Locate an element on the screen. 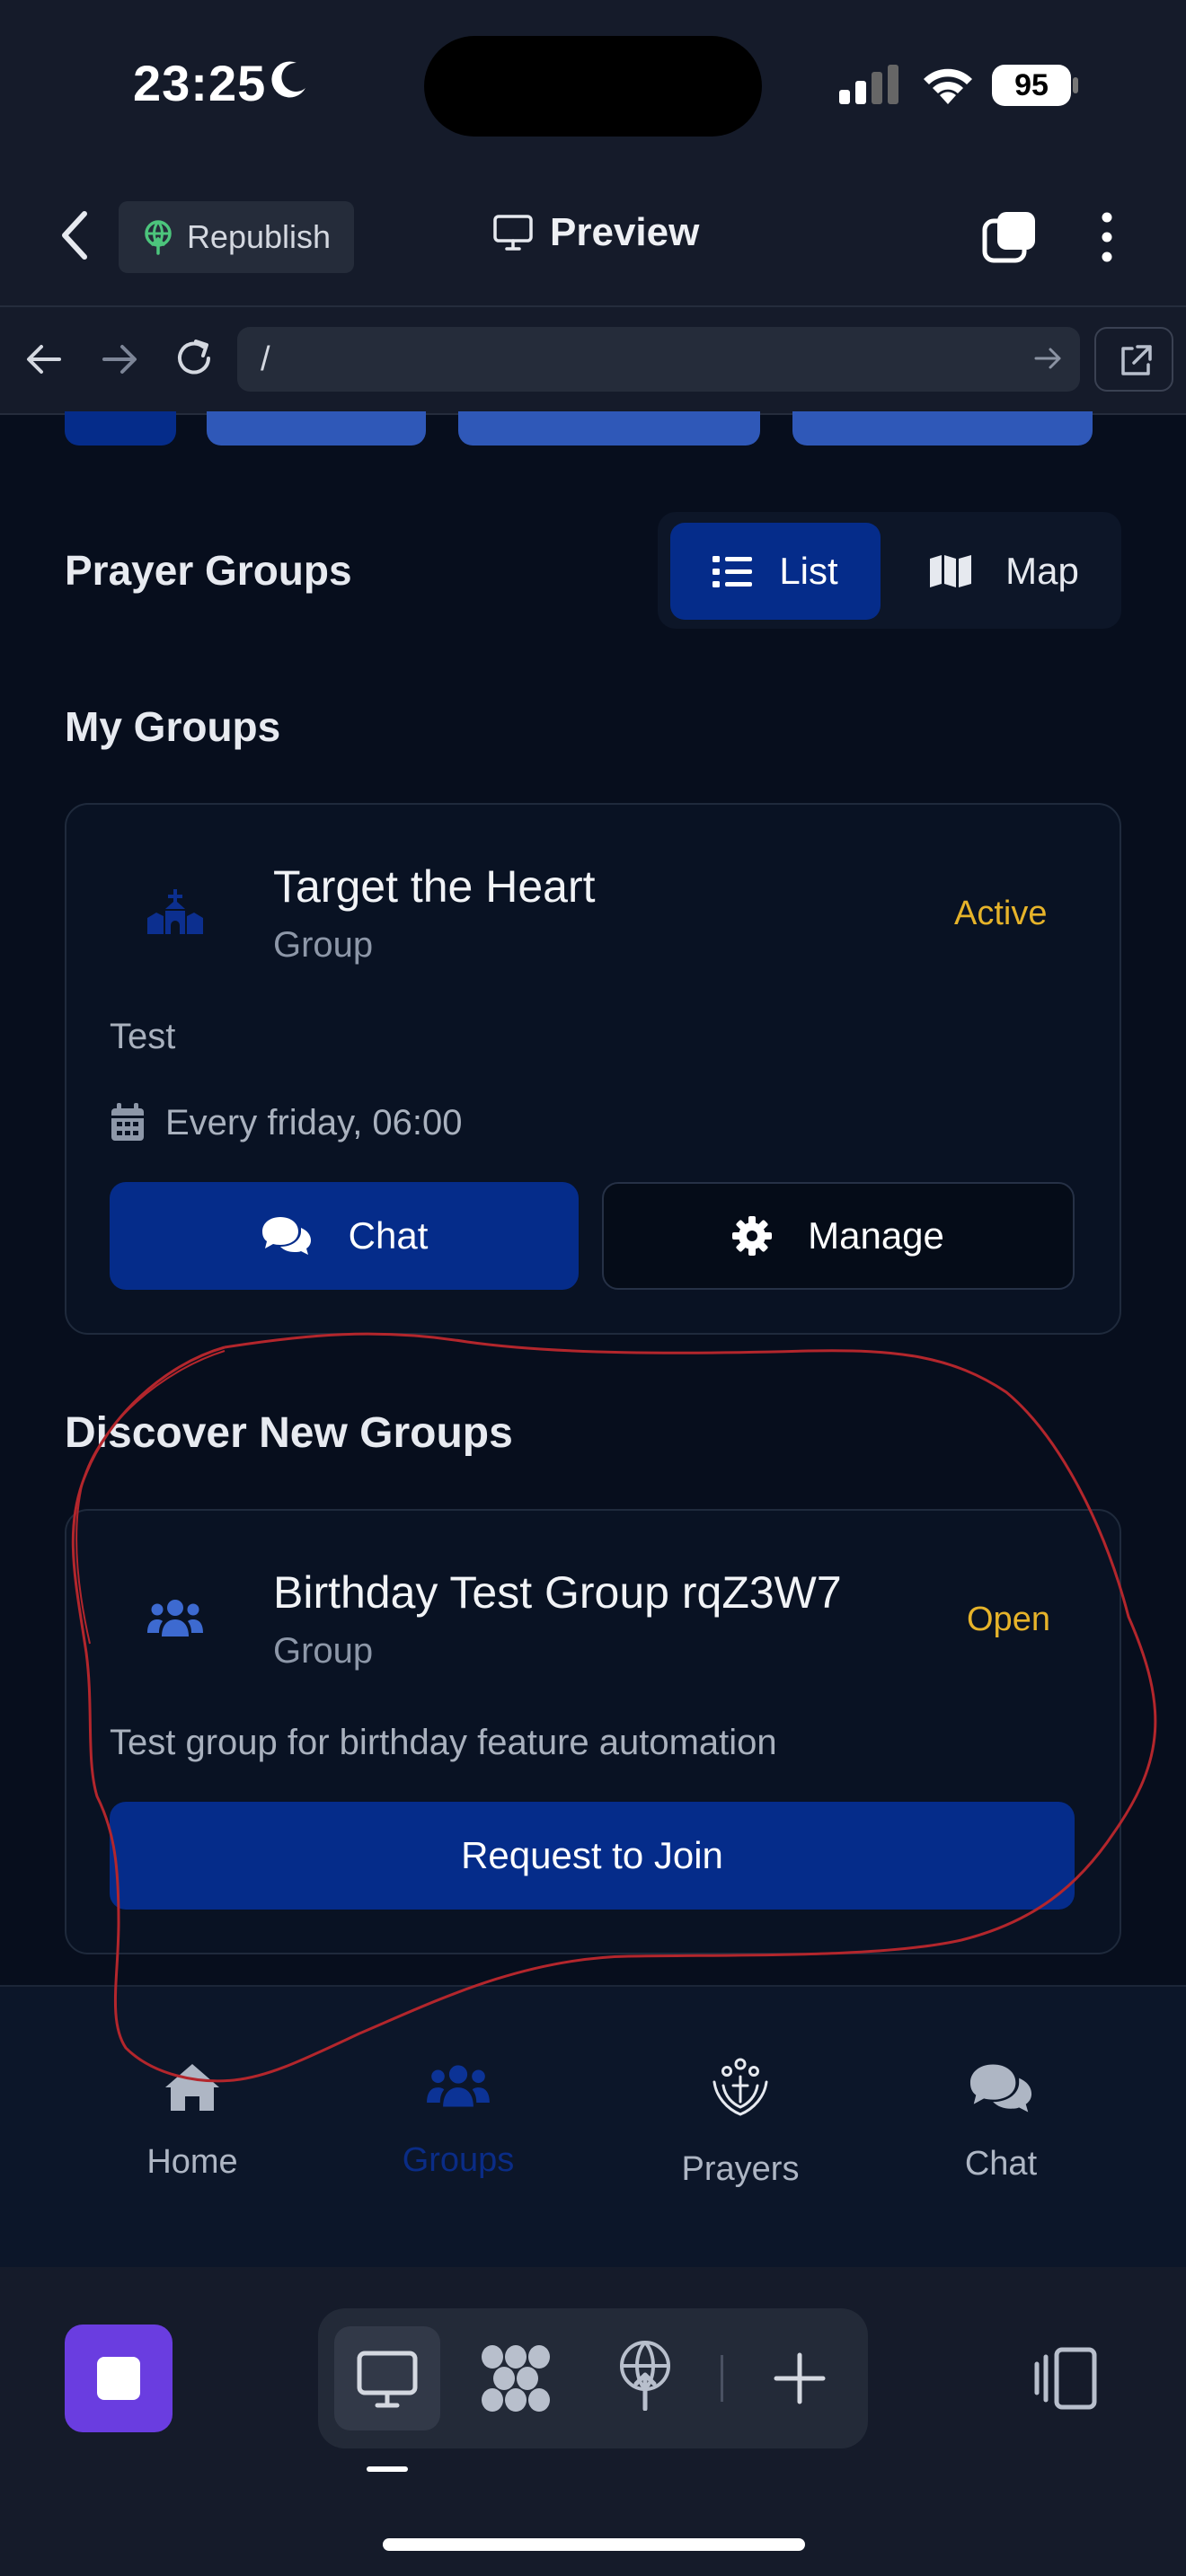  home-icon is located at coordinates (192, 2087).